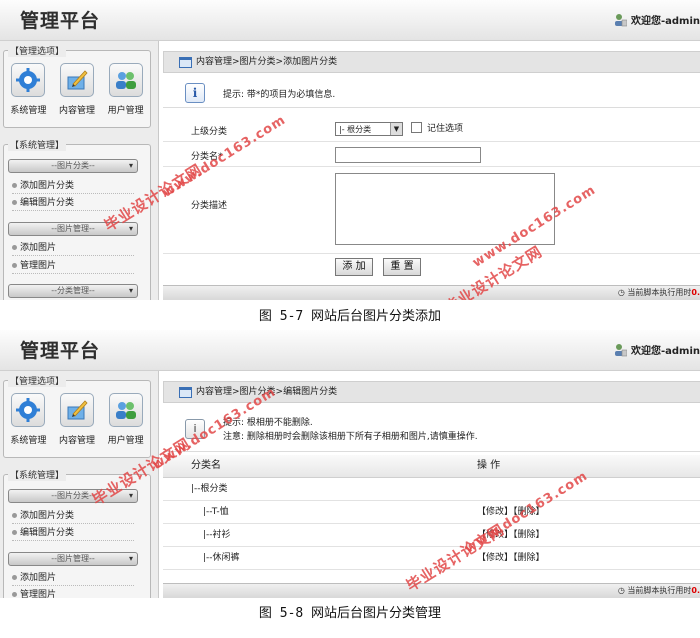  Describe the element at coordinates (416, 127) in the screenshot. I see `remember-checkbox` at that location.